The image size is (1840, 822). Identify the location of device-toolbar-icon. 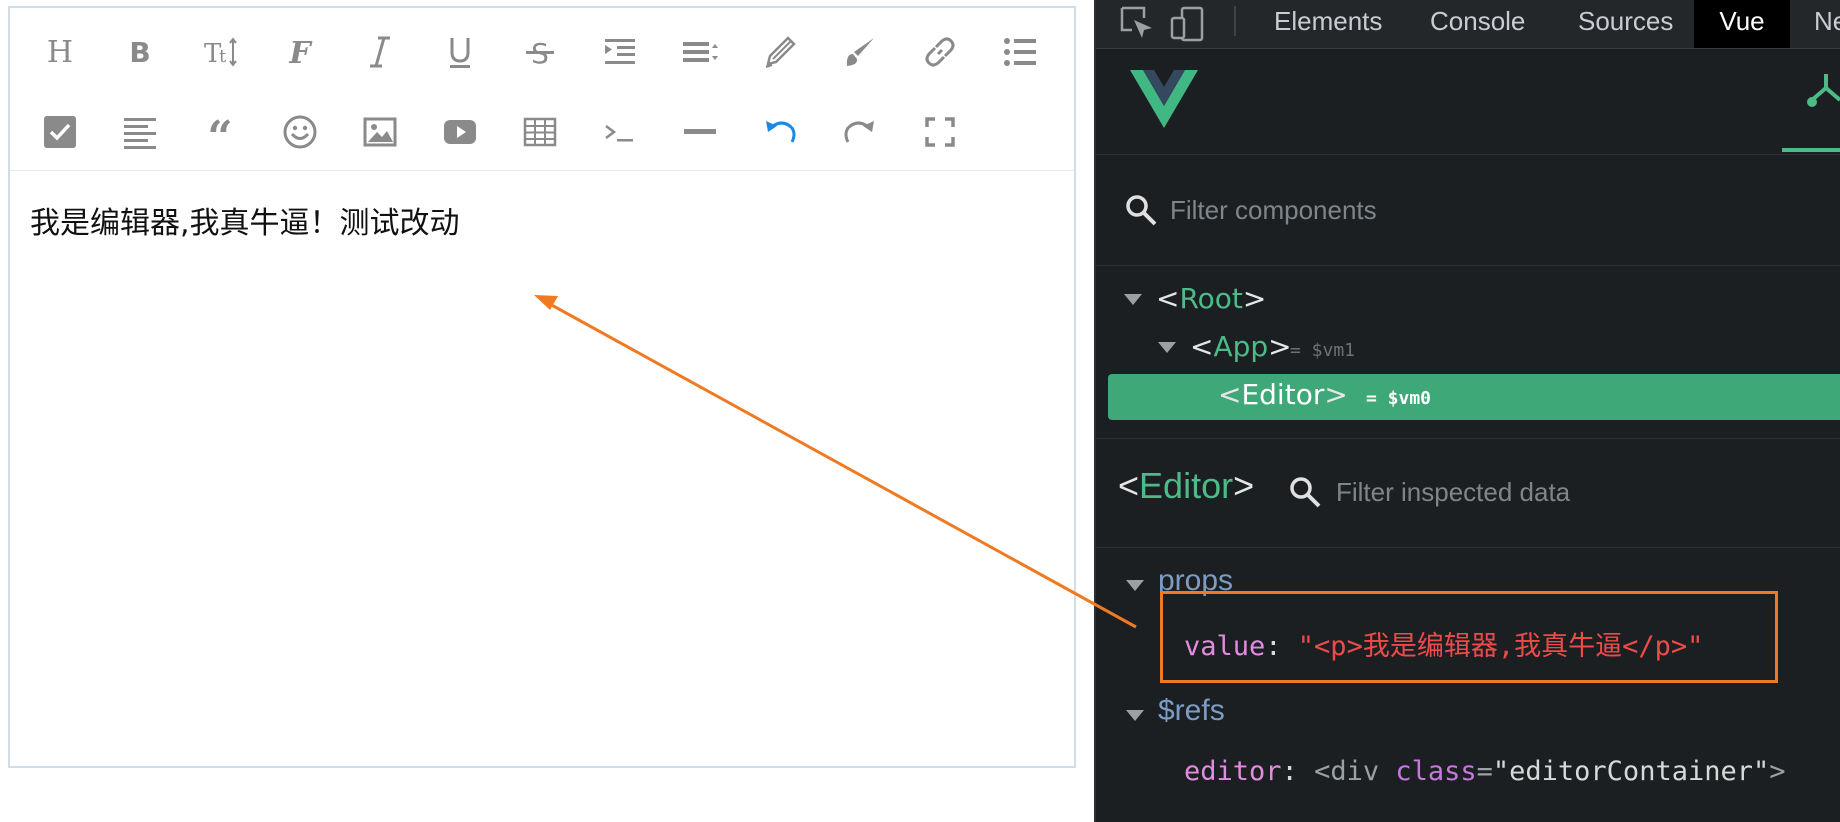
(1188, 24).